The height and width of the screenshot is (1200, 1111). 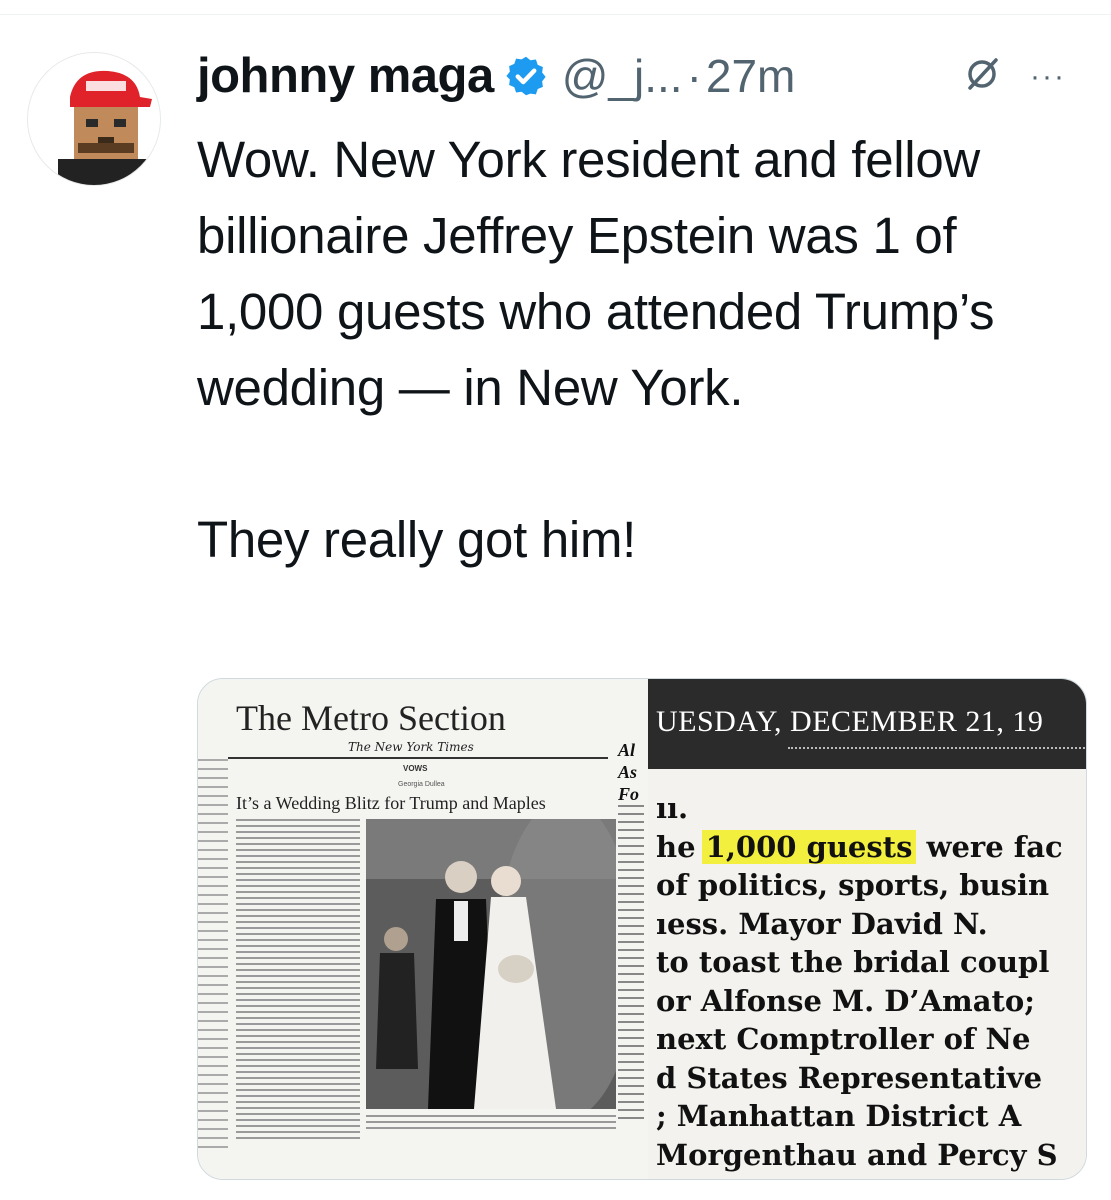 I want to click on byline: Georgia Dullea, so click(x=421, y=784).